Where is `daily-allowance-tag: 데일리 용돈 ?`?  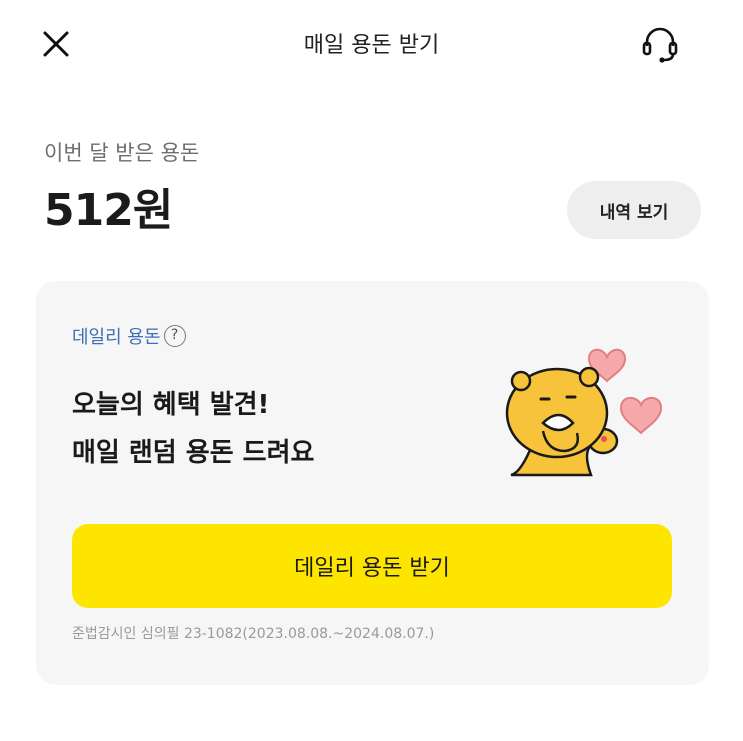 daily-allowance-tag: 데일리 용돈 ? is located at coordinates (129, 336).